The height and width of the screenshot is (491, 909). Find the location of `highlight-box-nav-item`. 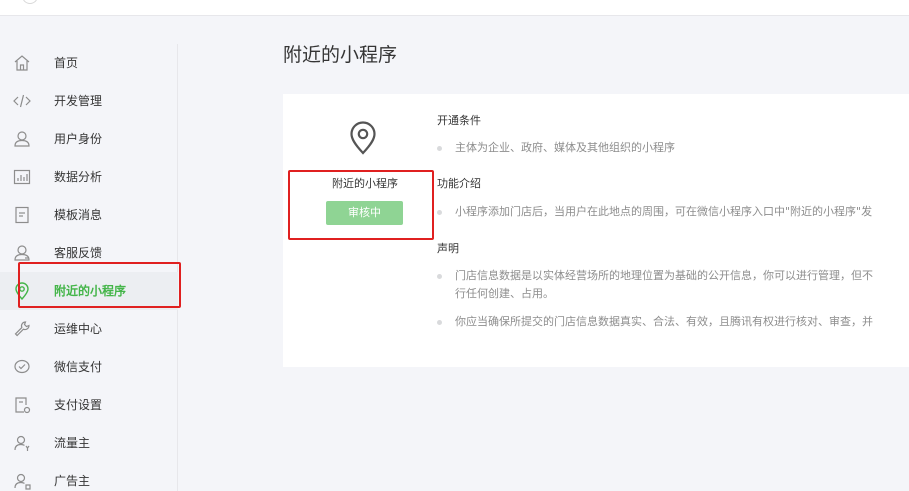

highlight-box-nav-item is located at coordinates (99, 285).